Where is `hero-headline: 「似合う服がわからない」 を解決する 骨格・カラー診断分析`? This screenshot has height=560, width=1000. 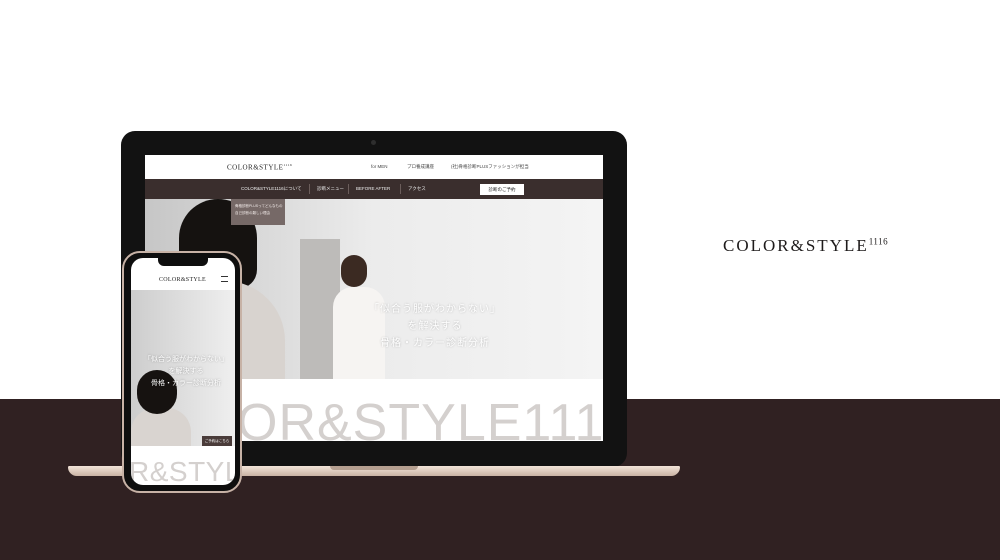 hero-headline: 「似合う服がわからない」 を解決する 骨格・カラー診断分析 is located at coordinates (435, 326).